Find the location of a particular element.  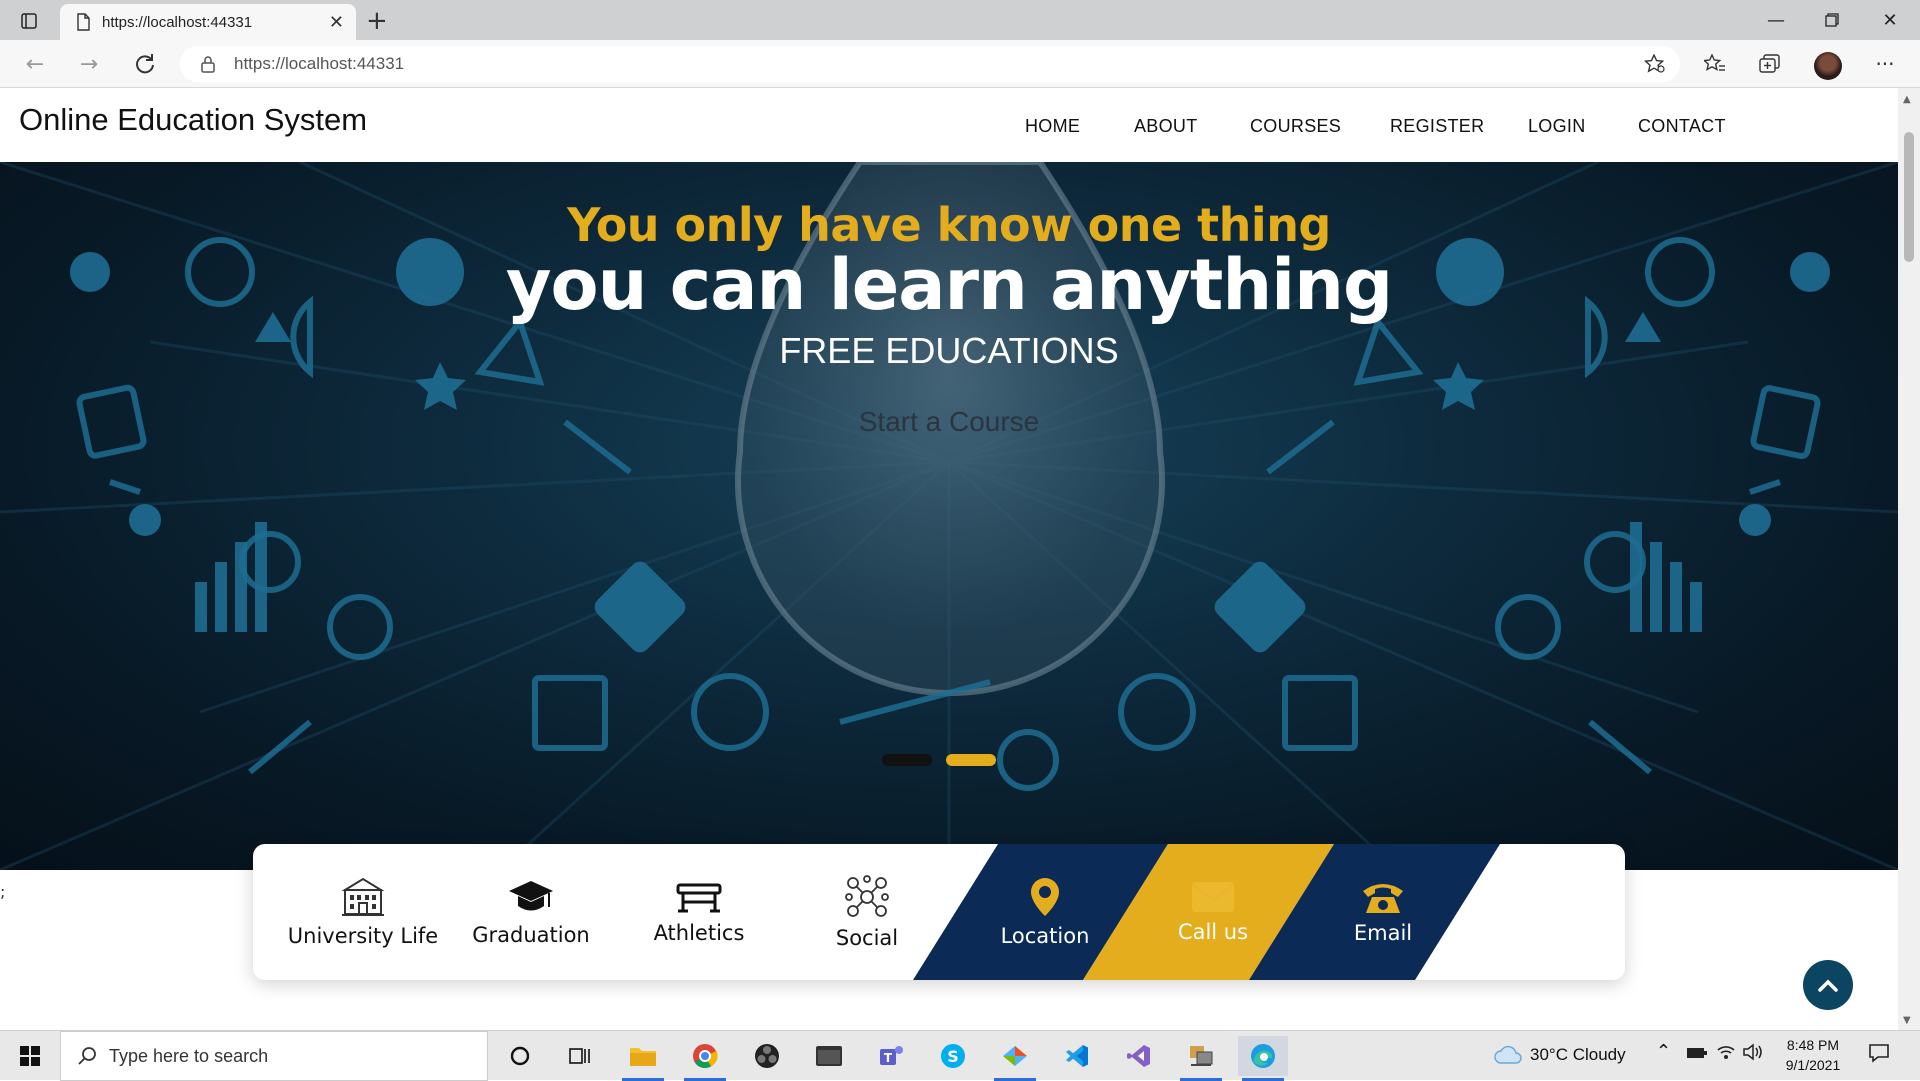

browser-tab-strip: https://localhost:44331 ✕ + — ✕ is located at coordinates (960, 20).